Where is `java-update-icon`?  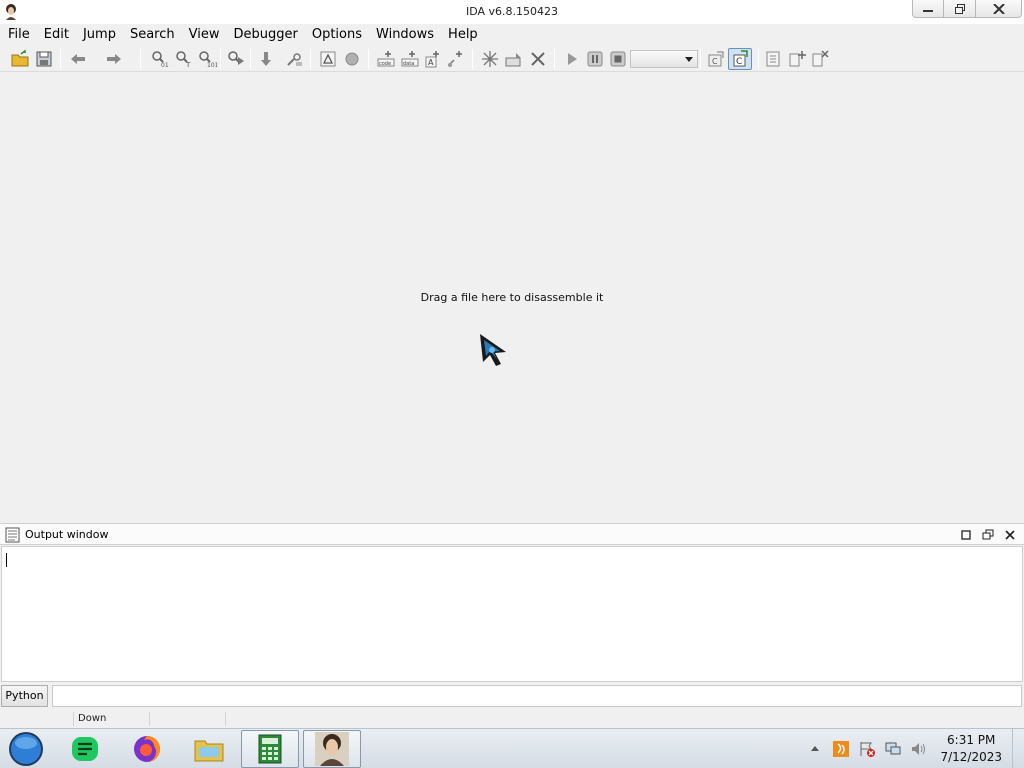
java-update-icon is located at coordinates (841, 749).